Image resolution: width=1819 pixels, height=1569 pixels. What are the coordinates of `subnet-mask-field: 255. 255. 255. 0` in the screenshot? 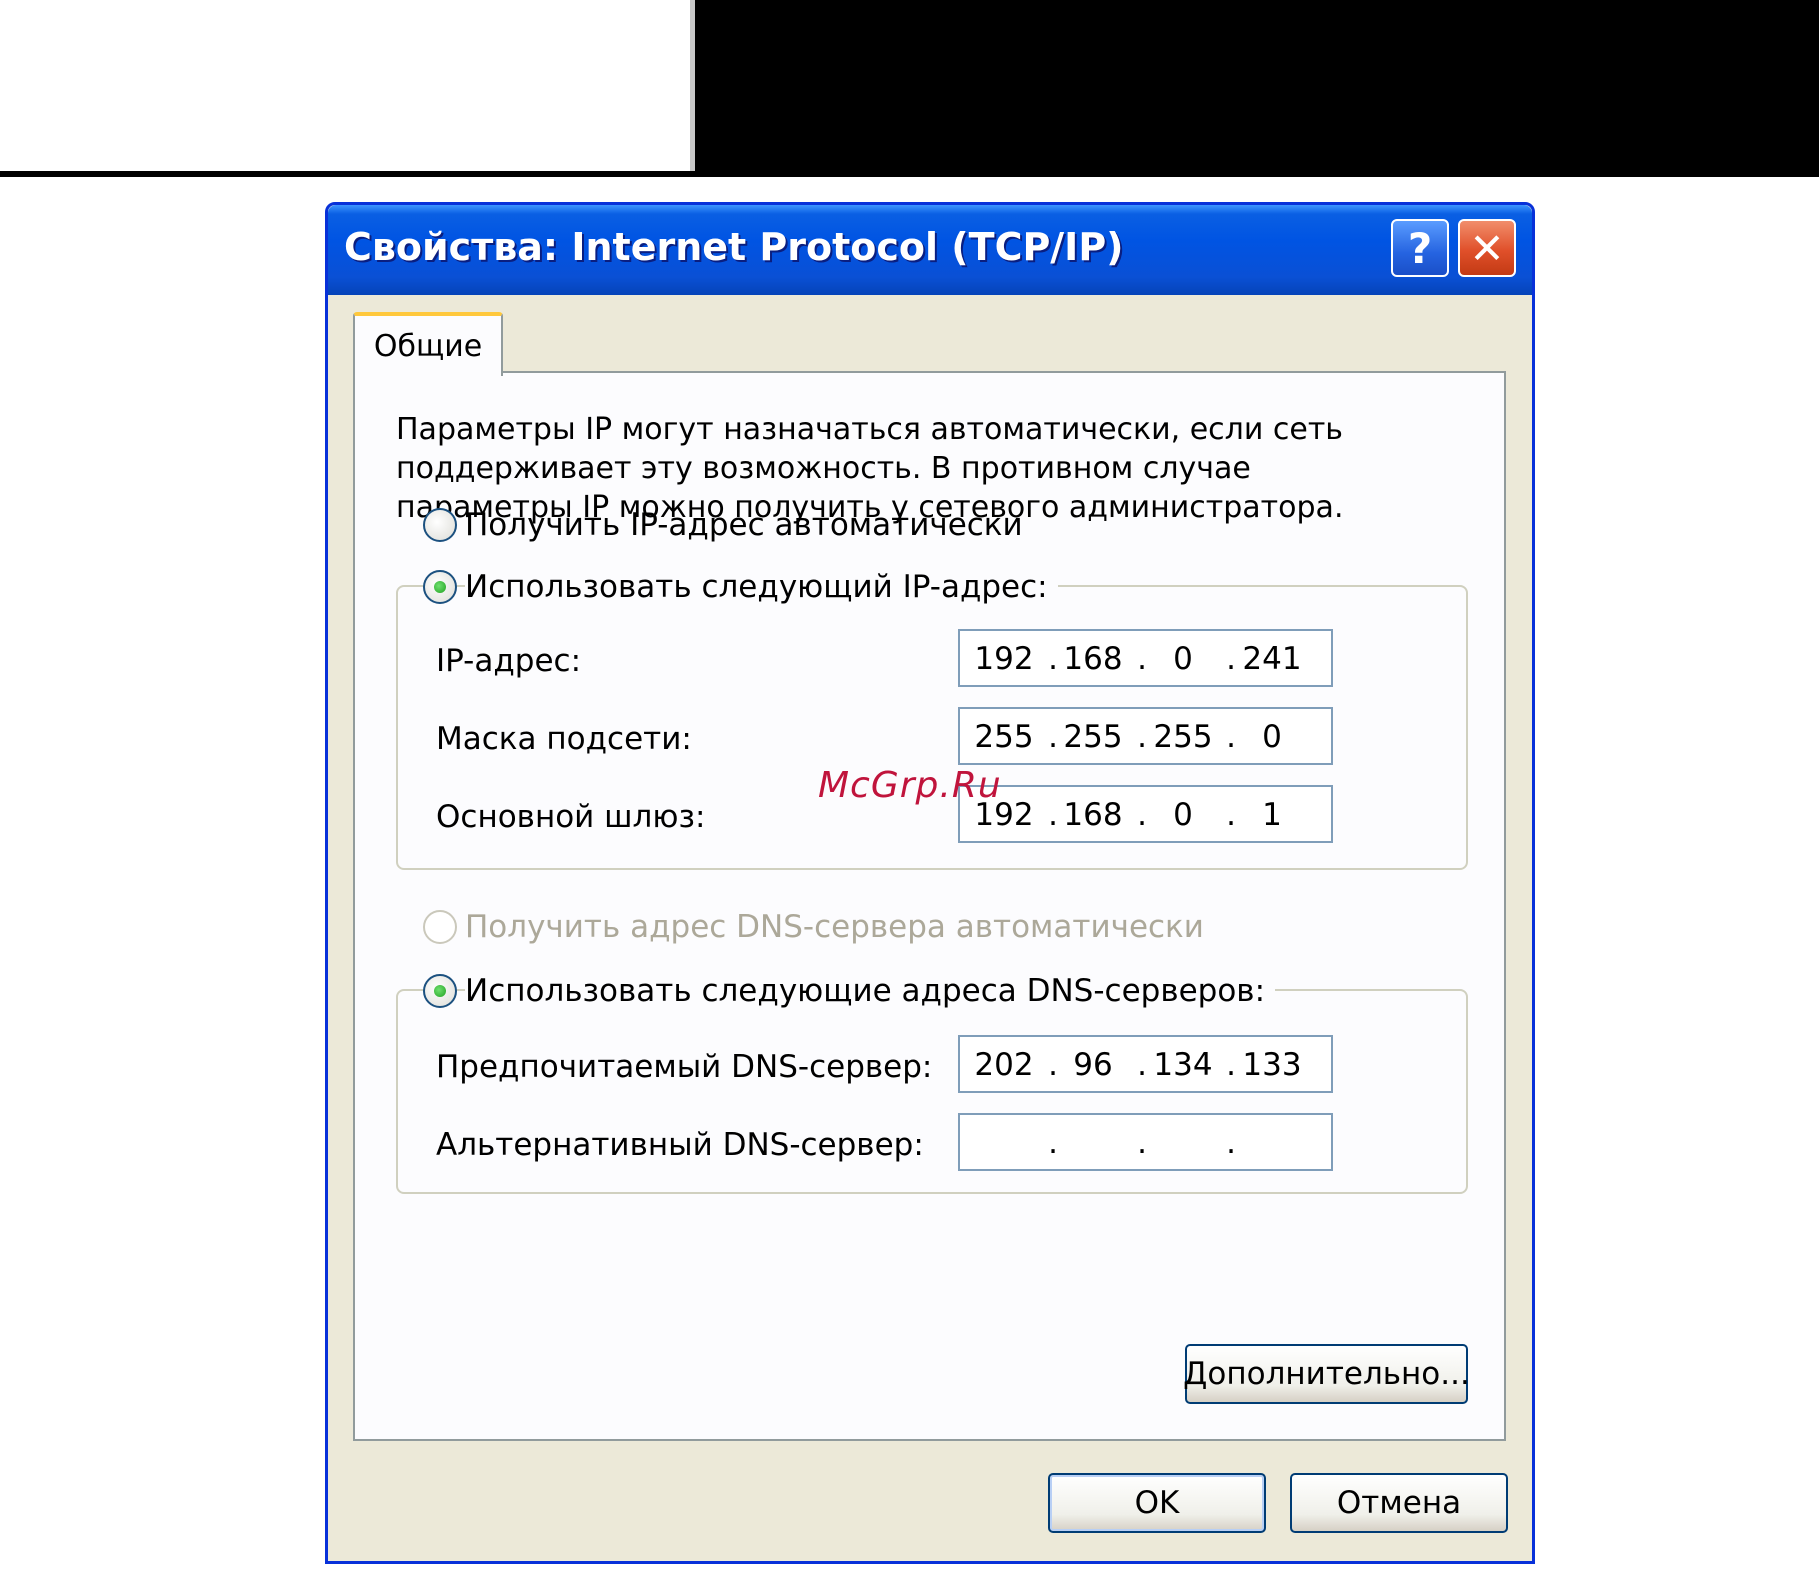 It's located at (1145, 736).